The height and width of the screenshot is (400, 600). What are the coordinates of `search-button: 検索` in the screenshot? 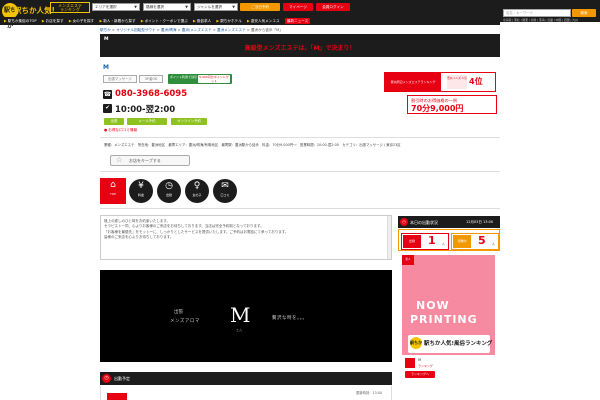 It's located at (584, 13).